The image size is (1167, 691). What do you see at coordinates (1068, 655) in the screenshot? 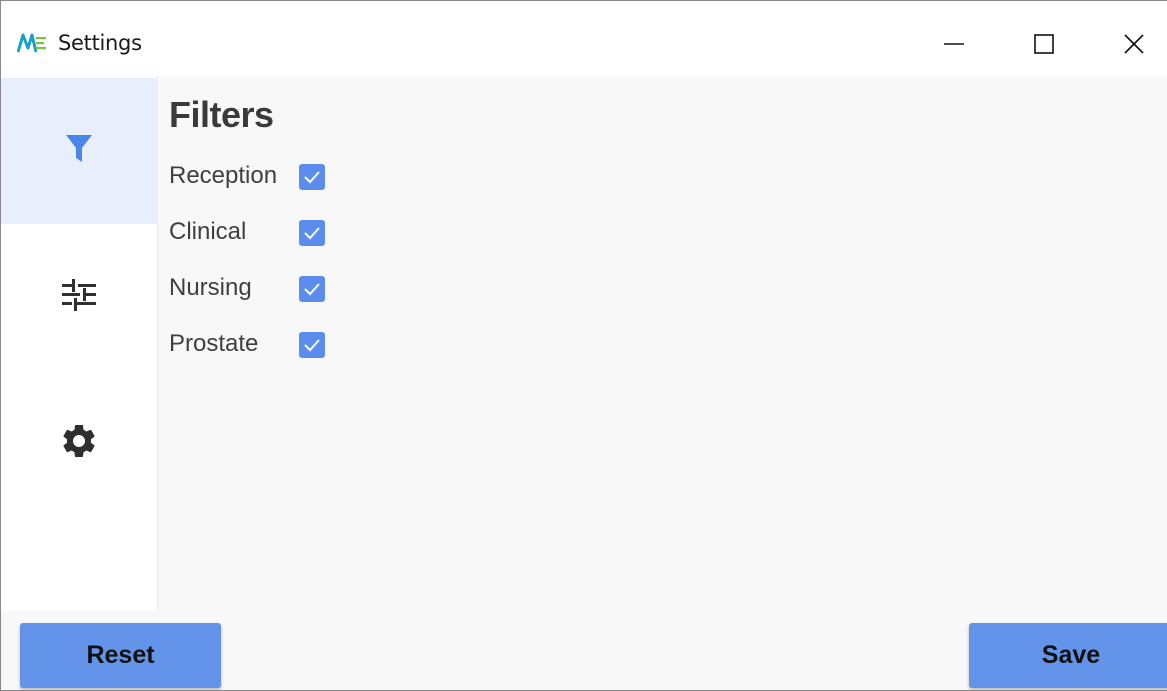
I see `save-button: Save` at bounding box center [1068, 655].